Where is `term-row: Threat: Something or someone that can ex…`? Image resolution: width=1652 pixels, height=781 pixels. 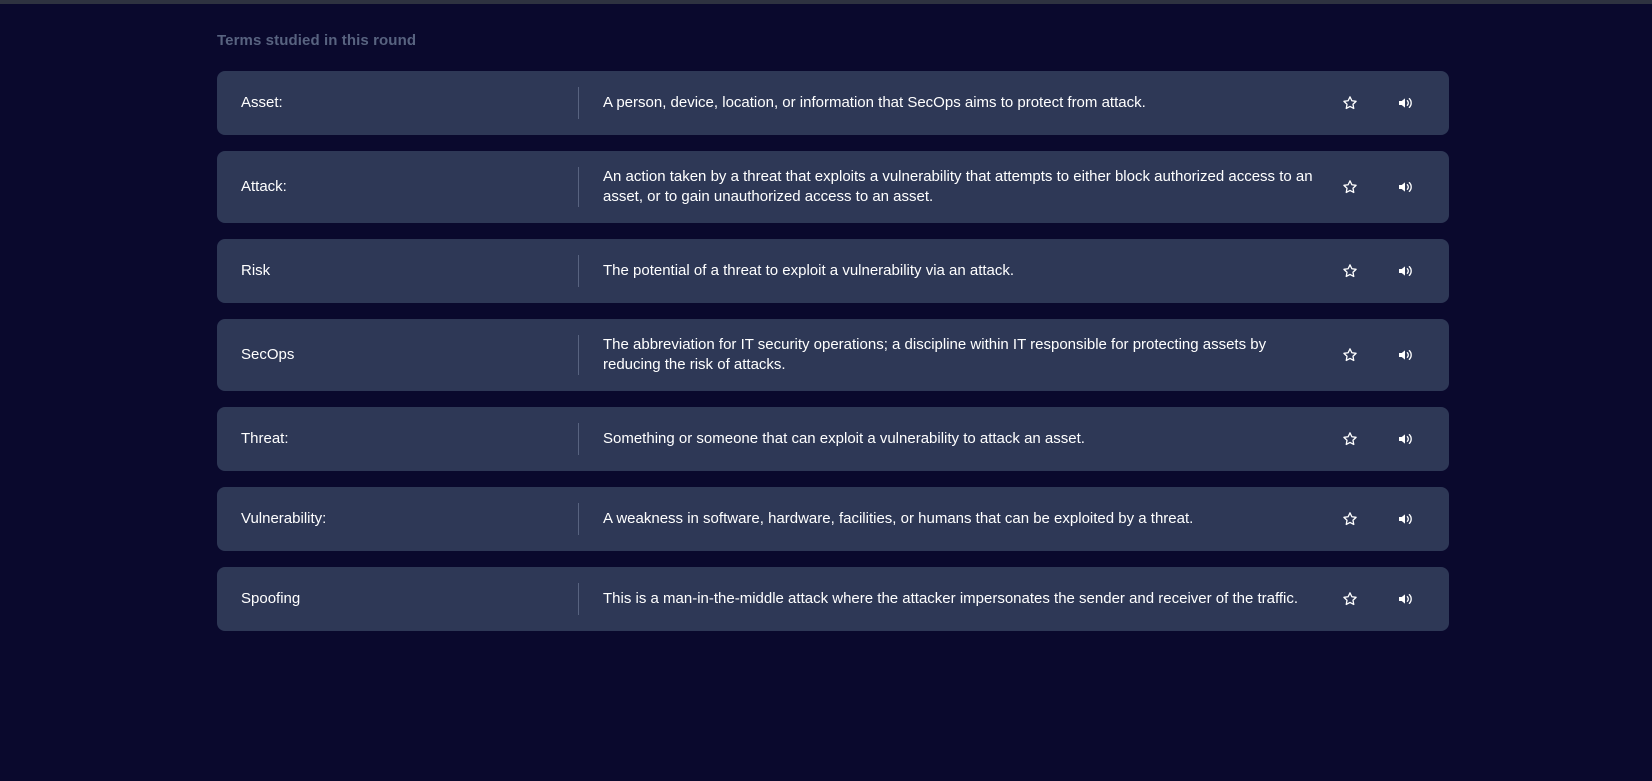 term-row: Threat: Something or someone that can ex… is located at coordinates (833, 439).